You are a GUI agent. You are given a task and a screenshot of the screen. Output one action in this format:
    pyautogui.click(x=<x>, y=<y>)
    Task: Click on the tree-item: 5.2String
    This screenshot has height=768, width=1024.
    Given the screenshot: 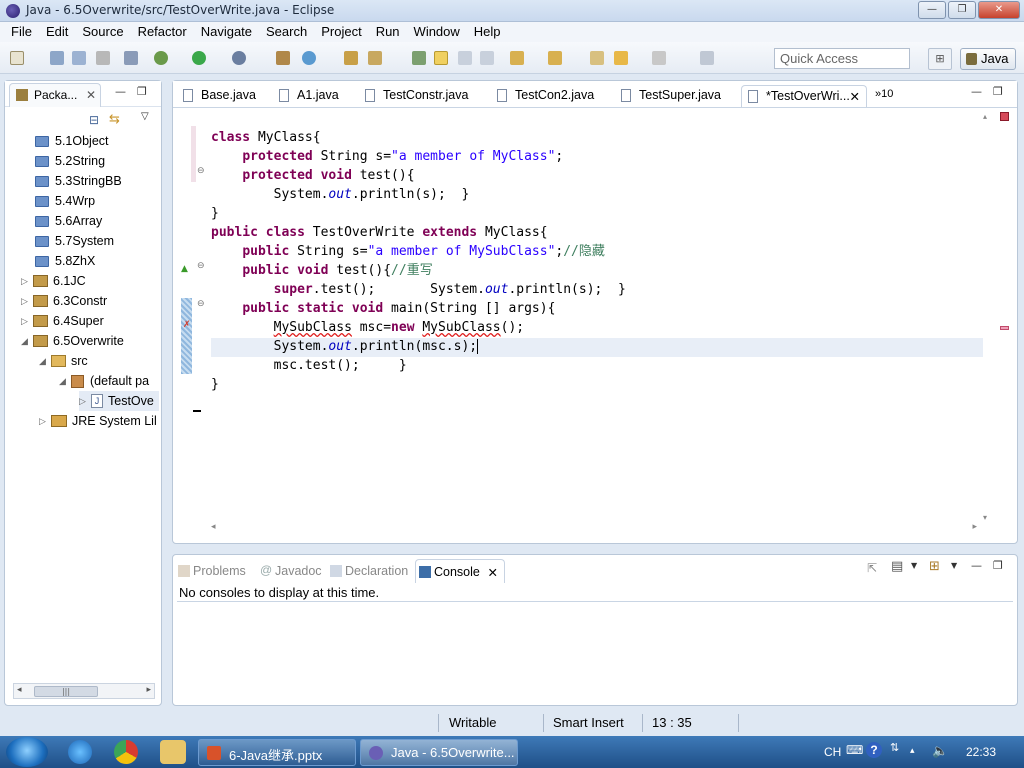 What is the action you would take?
    pyautogui.click(x=70, y=161)
    